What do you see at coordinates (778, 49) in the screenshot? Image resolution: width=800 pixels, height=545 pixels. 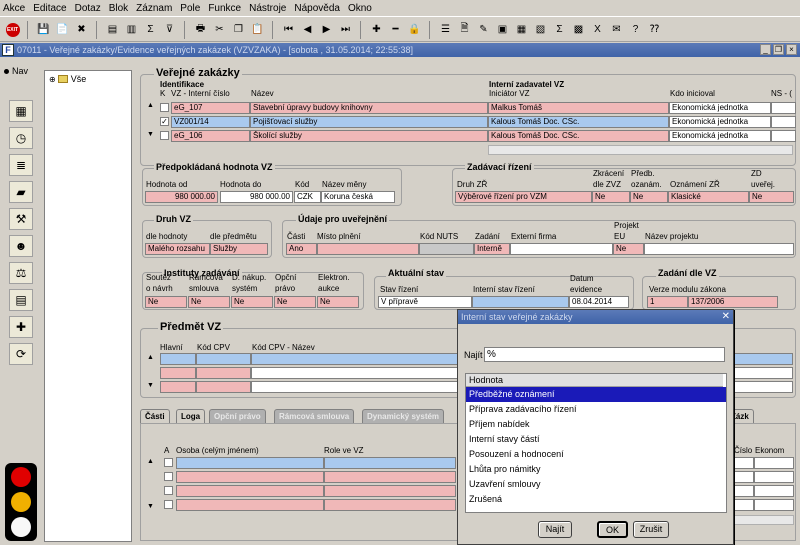 I see `restore-icon: ❐` at bounding box center [778, 49].